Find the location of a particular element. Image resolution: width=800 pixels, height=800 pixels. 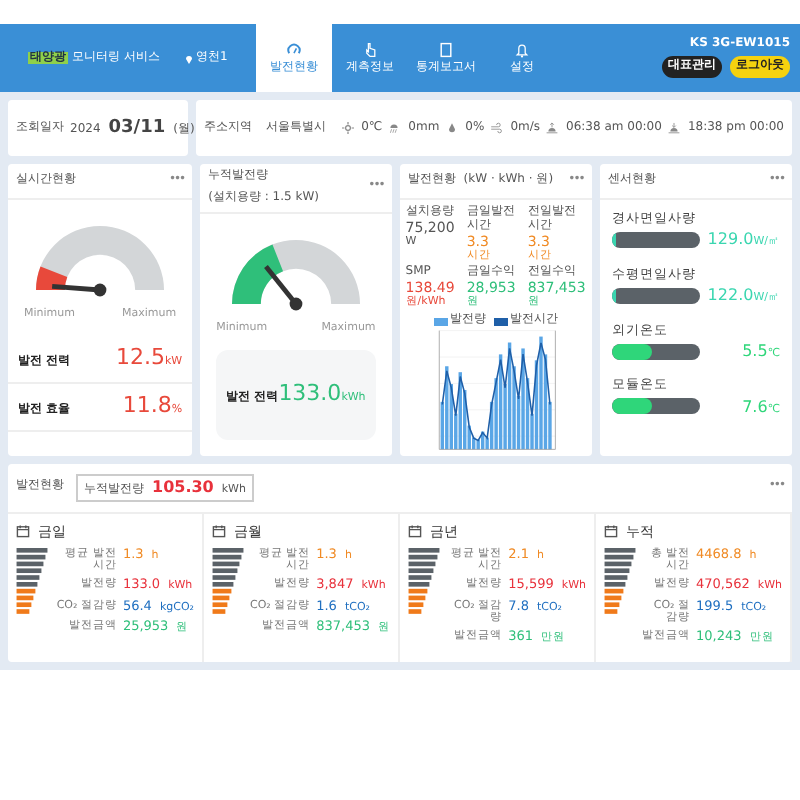

sensor-value: 7.6 is located at coordinates (755, 406).